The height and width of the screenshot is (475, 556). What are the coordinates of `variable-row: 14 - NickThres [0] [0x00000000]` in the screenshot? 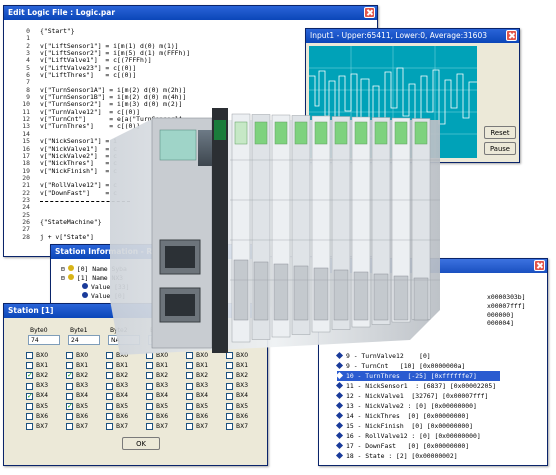 It's located at (417, 416).